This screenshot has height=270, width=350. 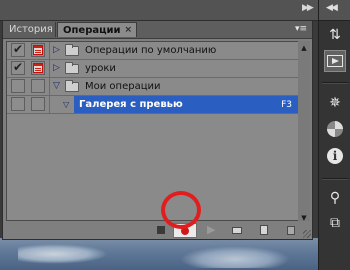 I want to click on resize-grip-icon, so click(x=307, y=234).